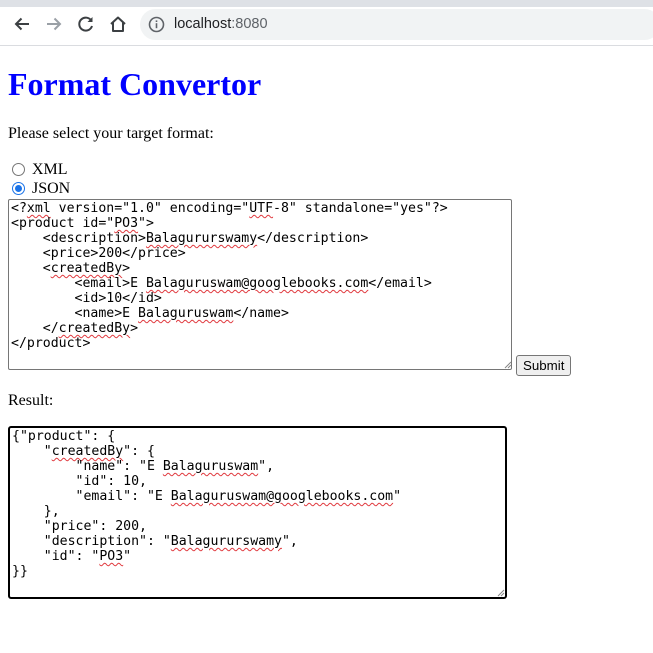 Image resolution: width=653 pixels, height=653 pixels. What do you see at coordinates (38, 208) in the screenshot?
I see `spellcheck-word: xml` at bounding box center [38, 208].